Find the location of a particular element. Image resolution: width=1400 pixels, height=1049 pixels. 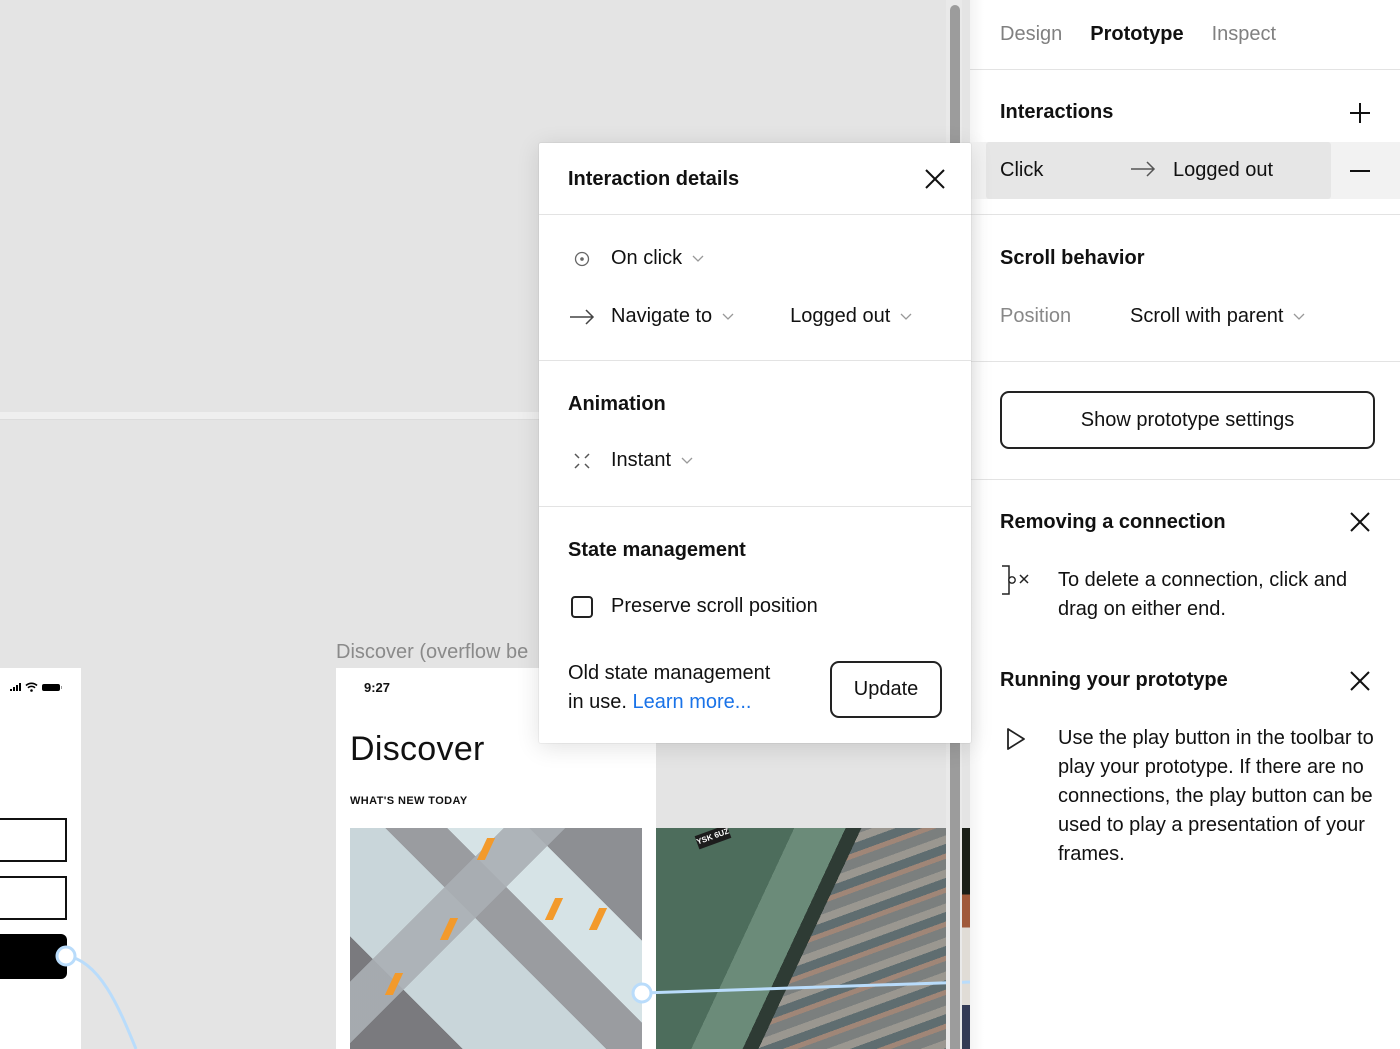

animation-heading: Animation is located at coordinates (617, 404).